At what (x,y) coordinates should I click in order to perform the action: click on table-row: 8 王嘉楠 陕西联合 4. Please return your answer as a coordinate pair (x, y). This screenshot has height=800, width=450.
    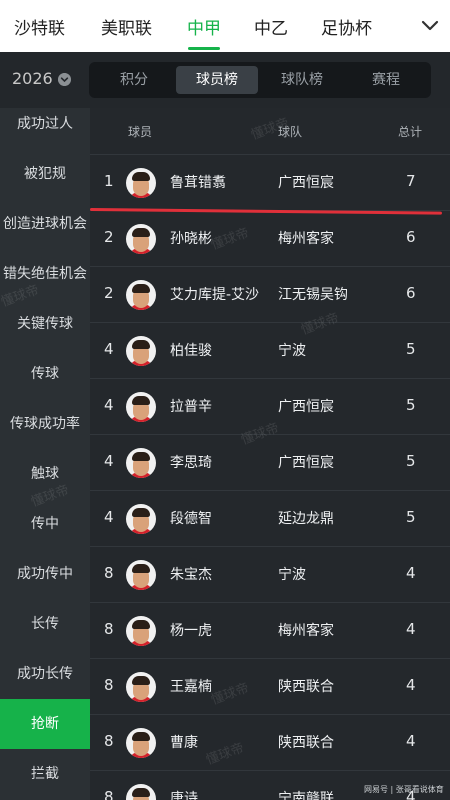
    Looking at the image, I should click on (270, 686).